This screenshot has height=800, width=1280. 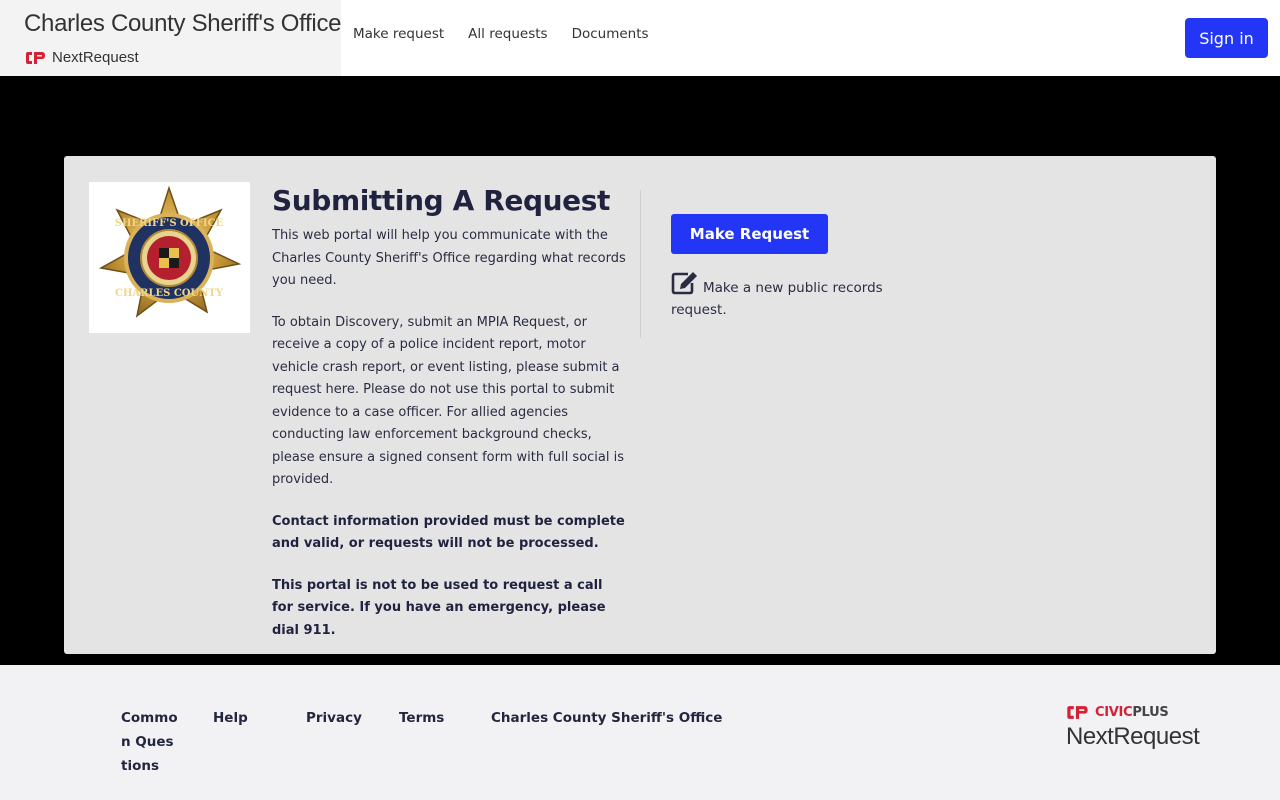 What do you see at coordinates (169, 293) in the screenshot?
I see `svg-text: CHARLES COUNTY` at bounding box center [169, 293].